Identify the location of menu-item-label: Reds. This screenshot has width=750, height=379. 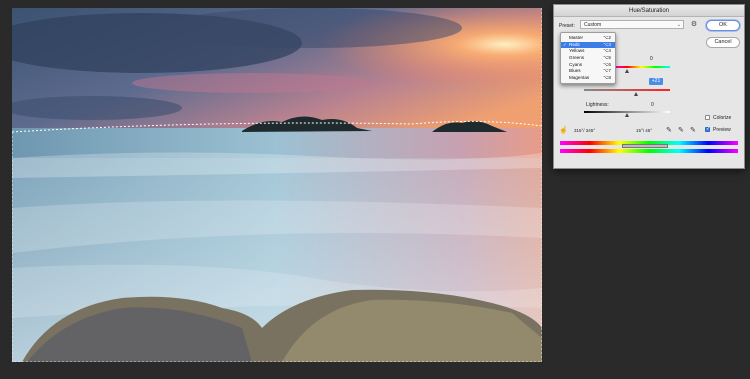
(574, 44).